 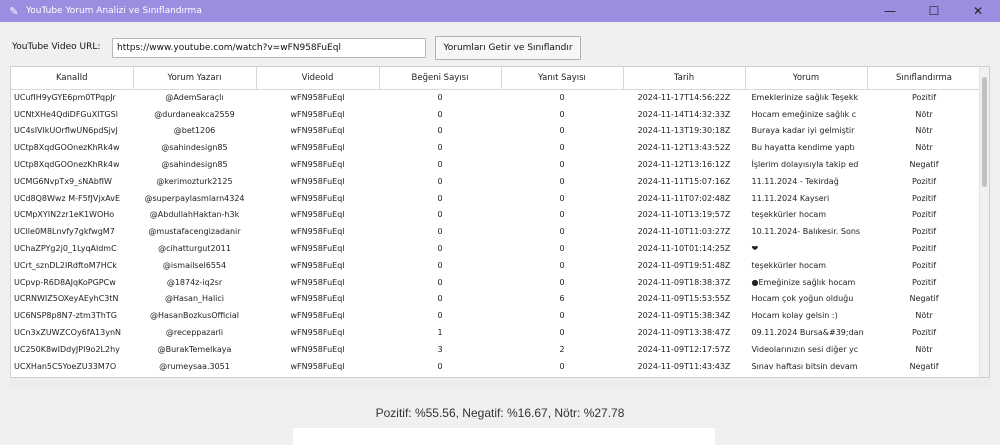 I want to click on cell-channel-id: UCNtXHe4QdiDFGuXITGSl, so click(x=66, y=114).